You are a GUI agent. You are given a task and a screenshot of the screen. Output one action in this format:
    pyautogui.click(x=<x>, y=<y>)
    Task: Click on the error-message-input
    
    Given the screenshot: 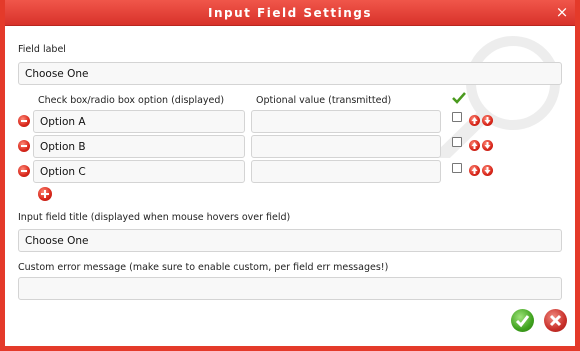 What is the action you would take?
    pyautogui.click(x=290, y=288)
    